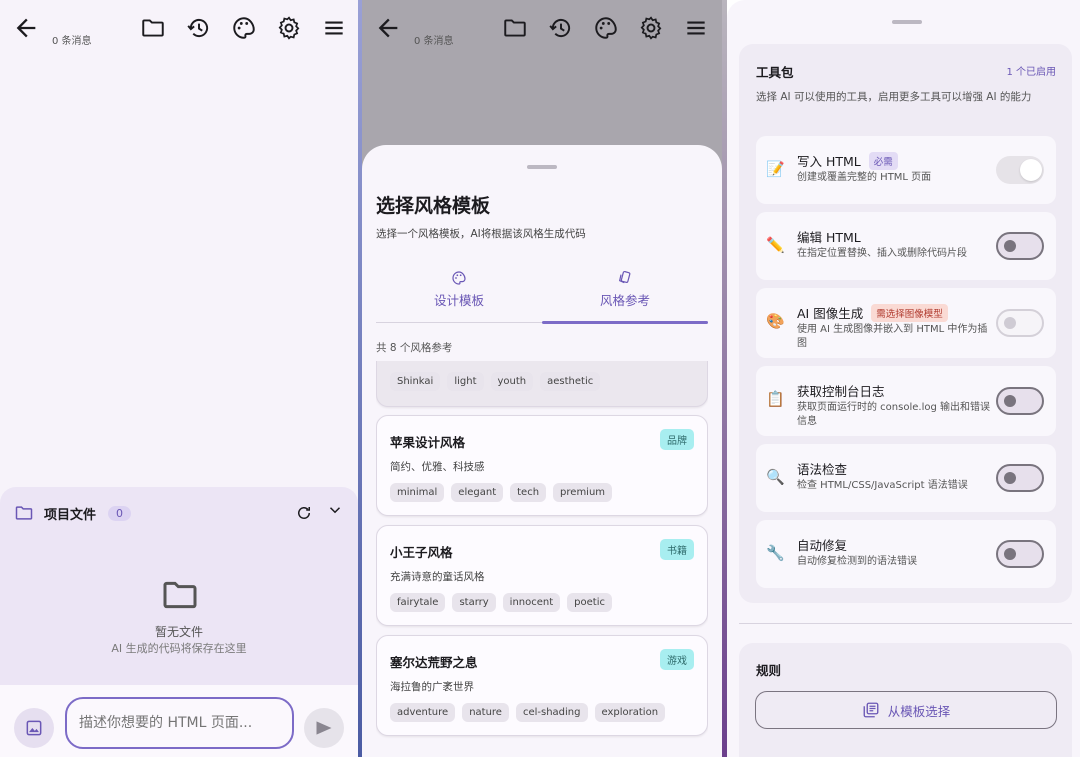 This screenshot has width=1080, height=757. I want to click on refresh-button, so click(304, 513).